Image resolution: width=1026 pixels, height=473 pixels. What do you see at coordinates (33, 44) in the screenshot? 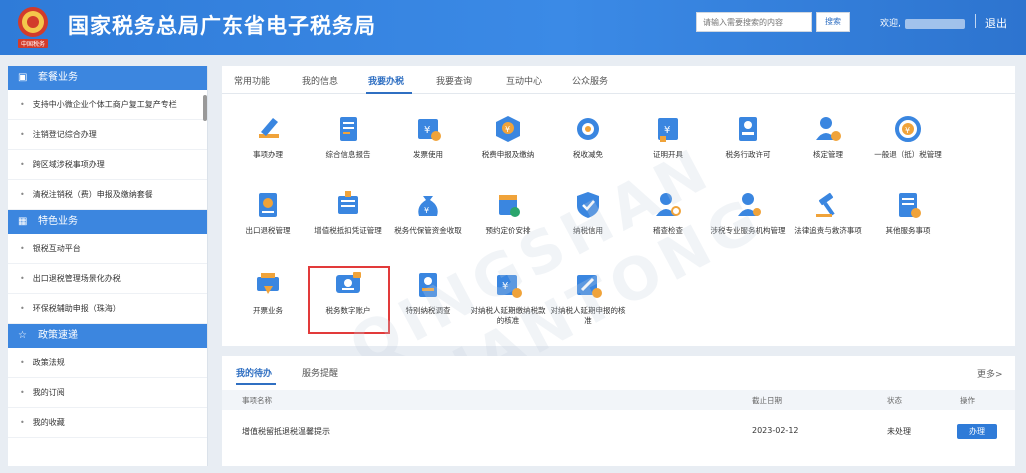
I see `svg-text: 中国税务` at bounding box center [33, 44].